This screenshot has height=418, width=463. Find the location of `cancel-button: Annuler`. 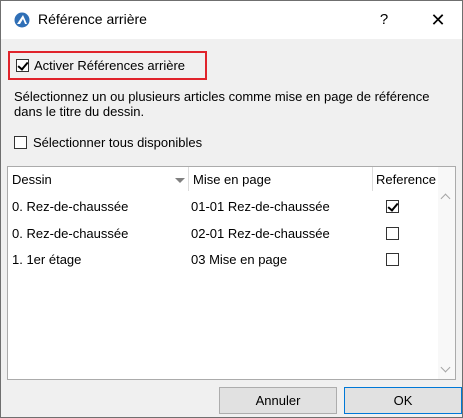

cancel-button: Annuler is located at coordinates (278, 400).